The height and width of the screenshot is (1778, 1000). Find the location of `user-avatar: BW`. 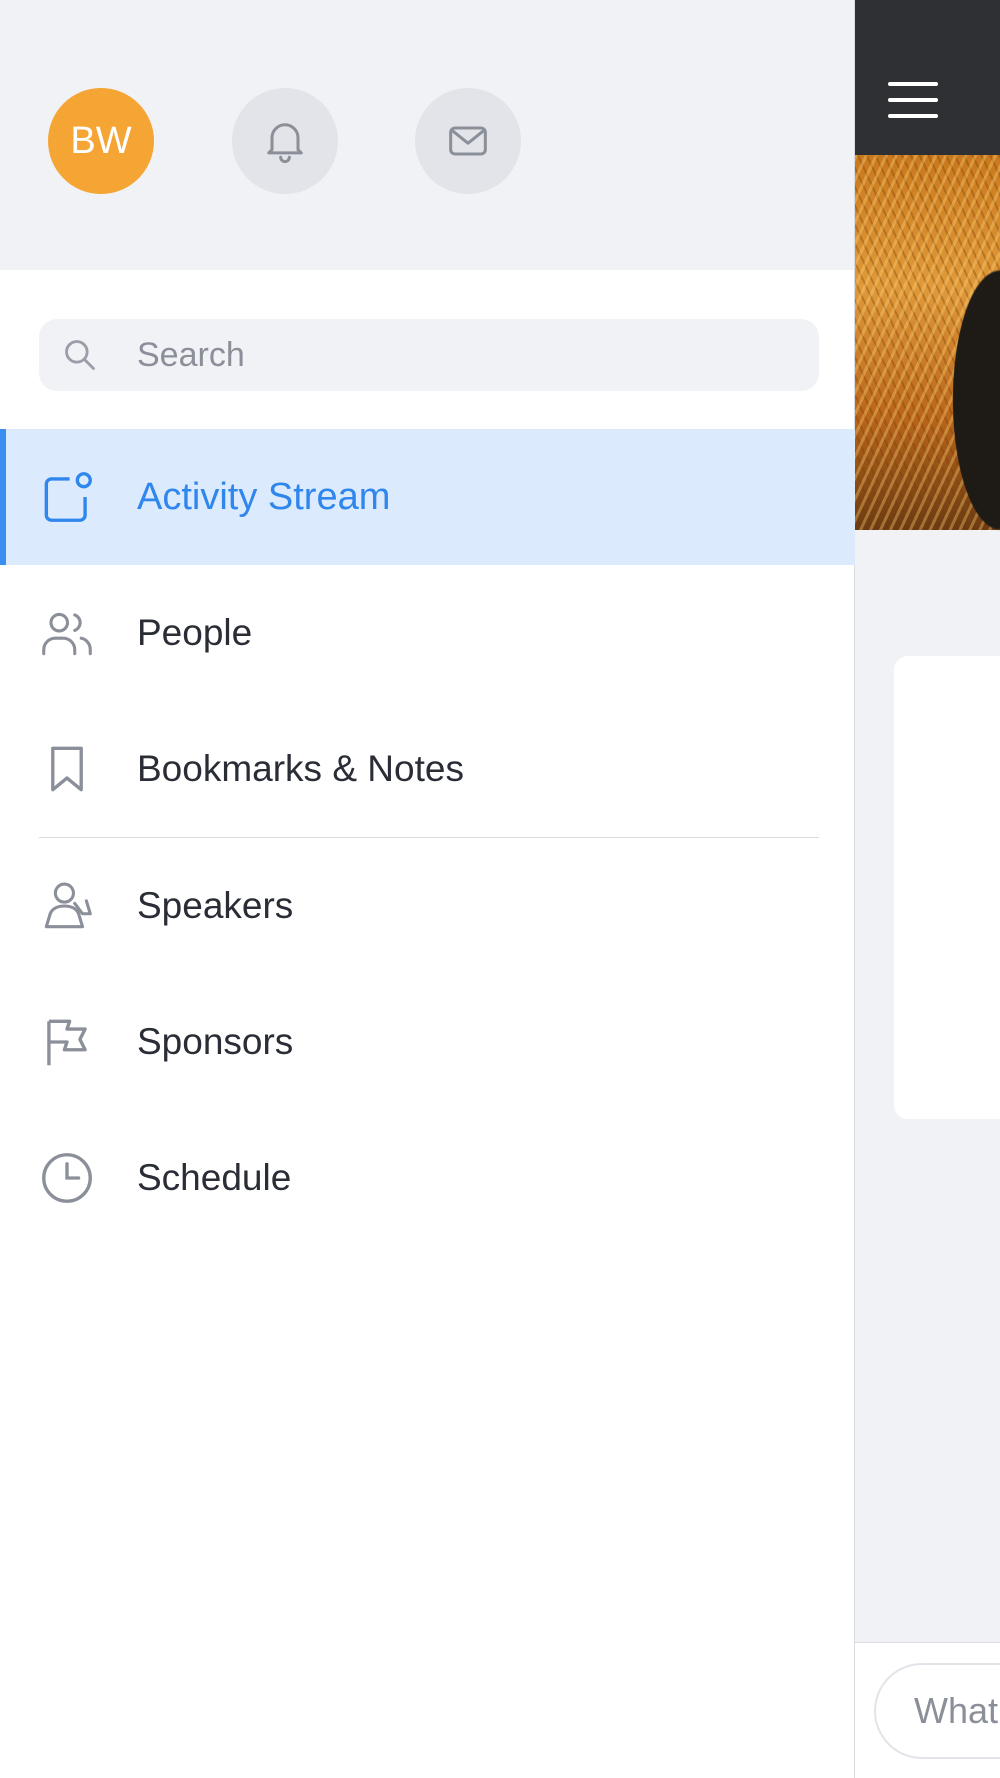

user-avatar: BW is located at coordinates (101, 141).